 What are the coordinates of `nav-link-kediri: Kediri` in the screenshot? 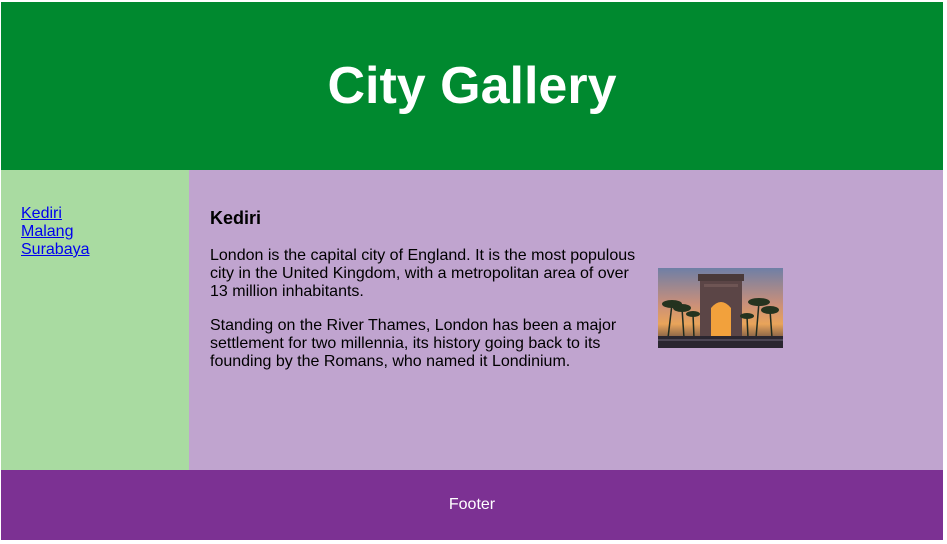 It's located at (105, 214).